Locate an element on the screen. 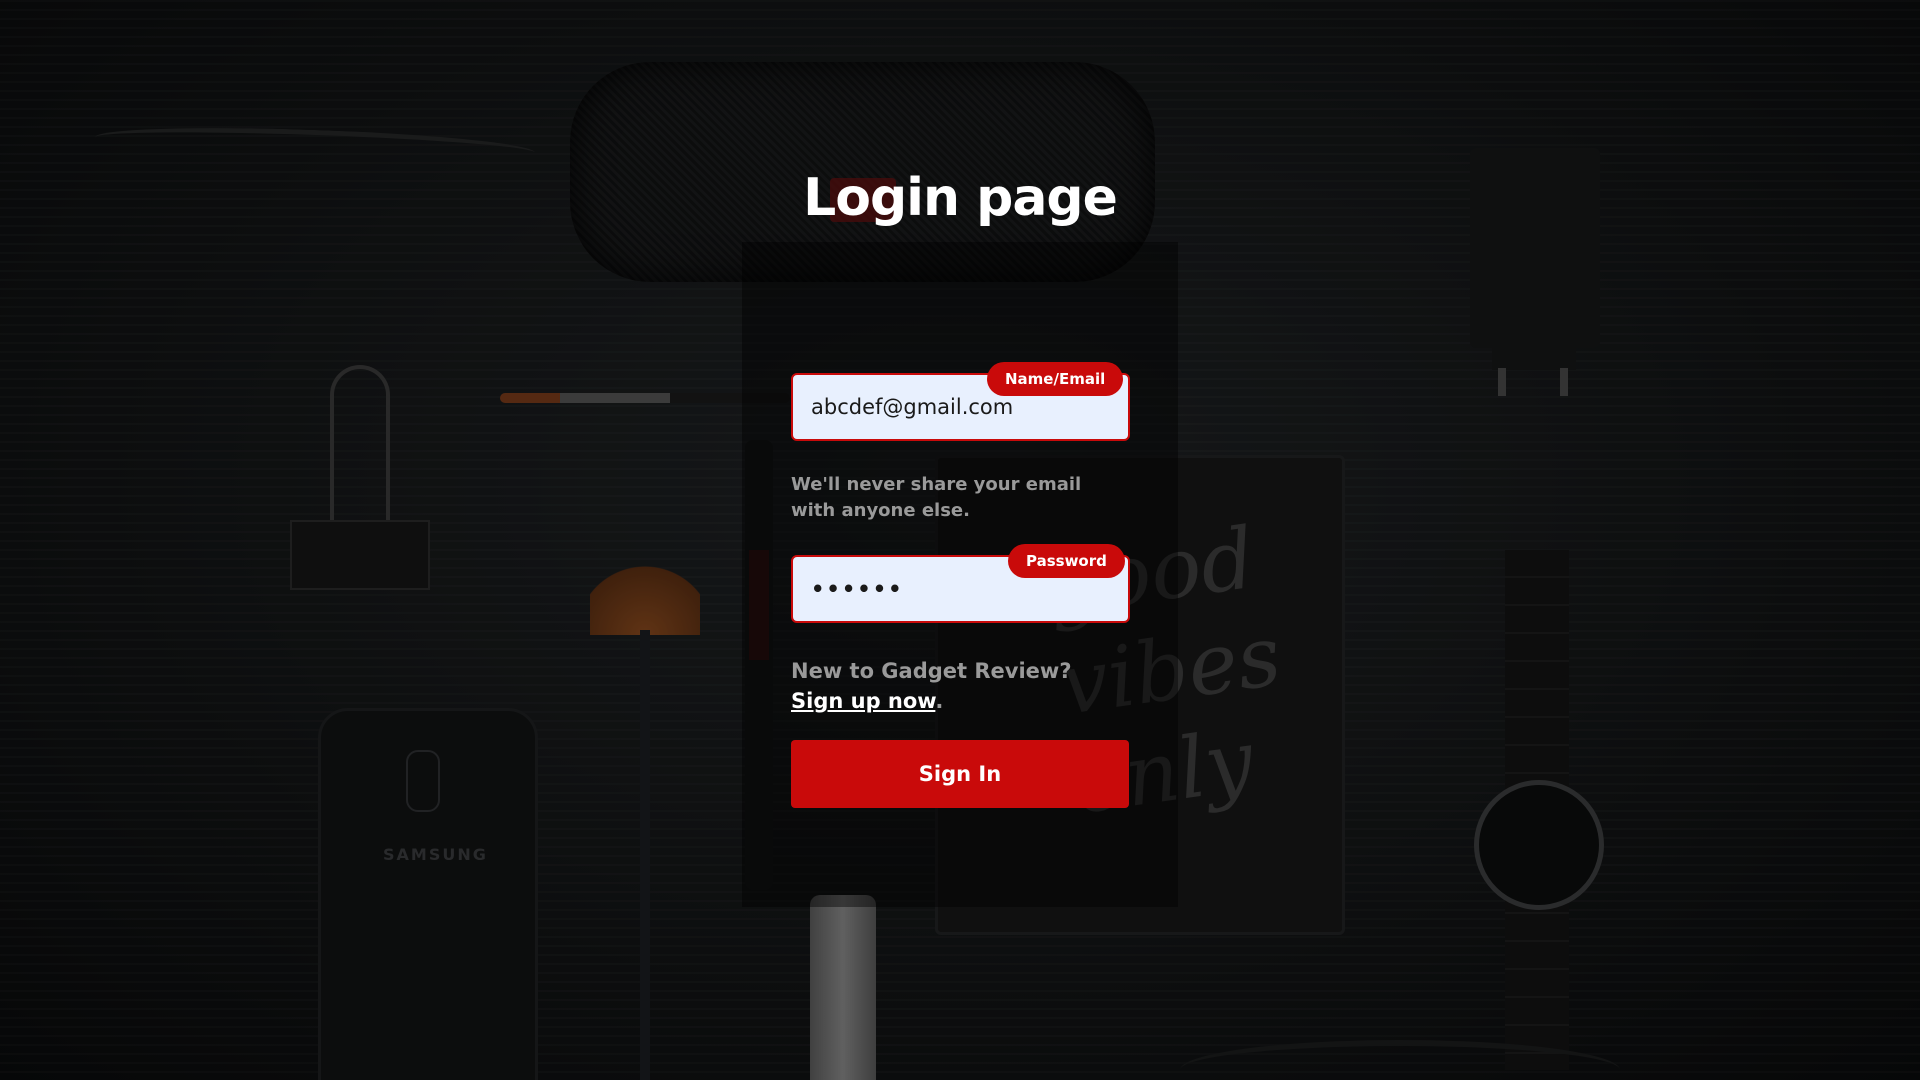 The height and width of the screenshot is (1080, 1920). page-title: Login page is located at coordinates (960, 198).